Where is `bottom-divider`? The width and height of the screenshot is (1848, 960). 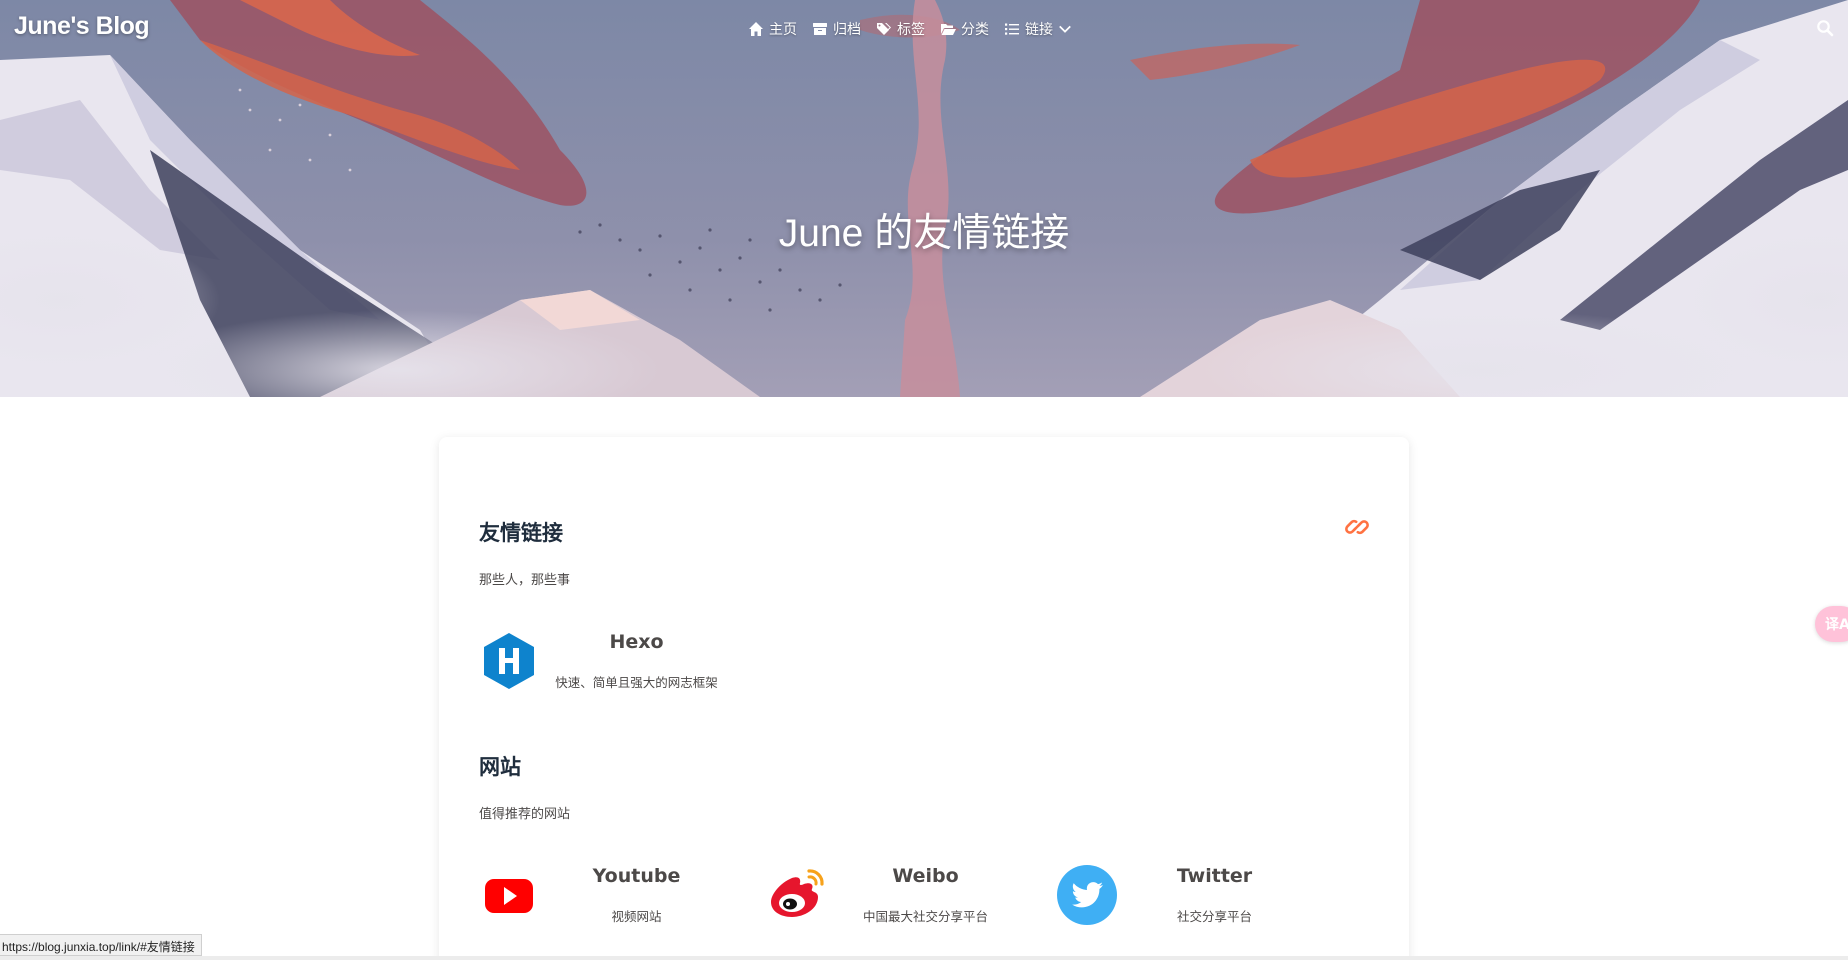 bottom-divider is located at coordinates (924, 958).